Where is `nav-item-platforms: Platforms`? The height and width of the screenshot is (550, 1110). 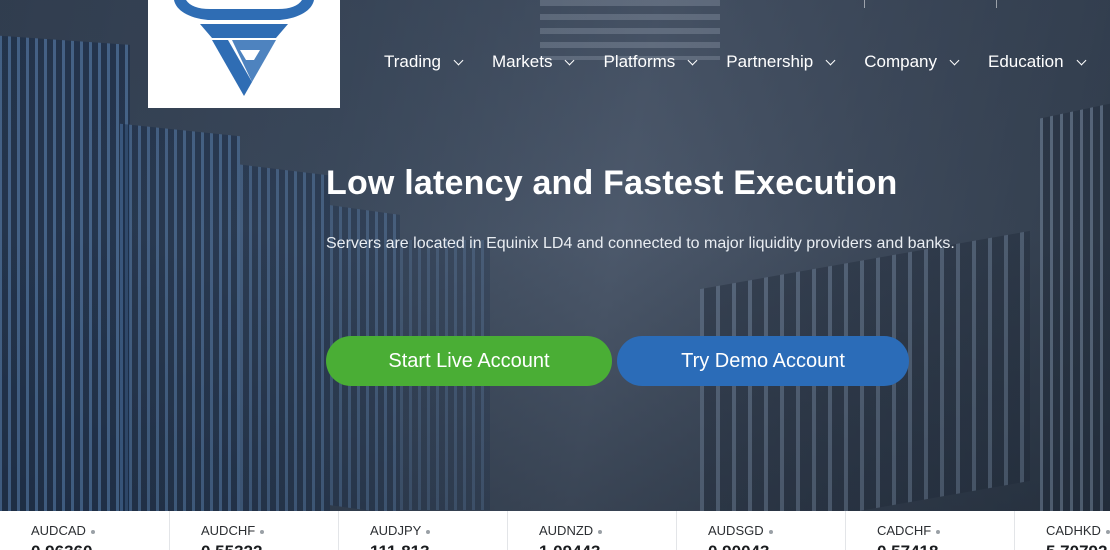 nav-item-platforms: Platforms is located at coordinates (650, 62).